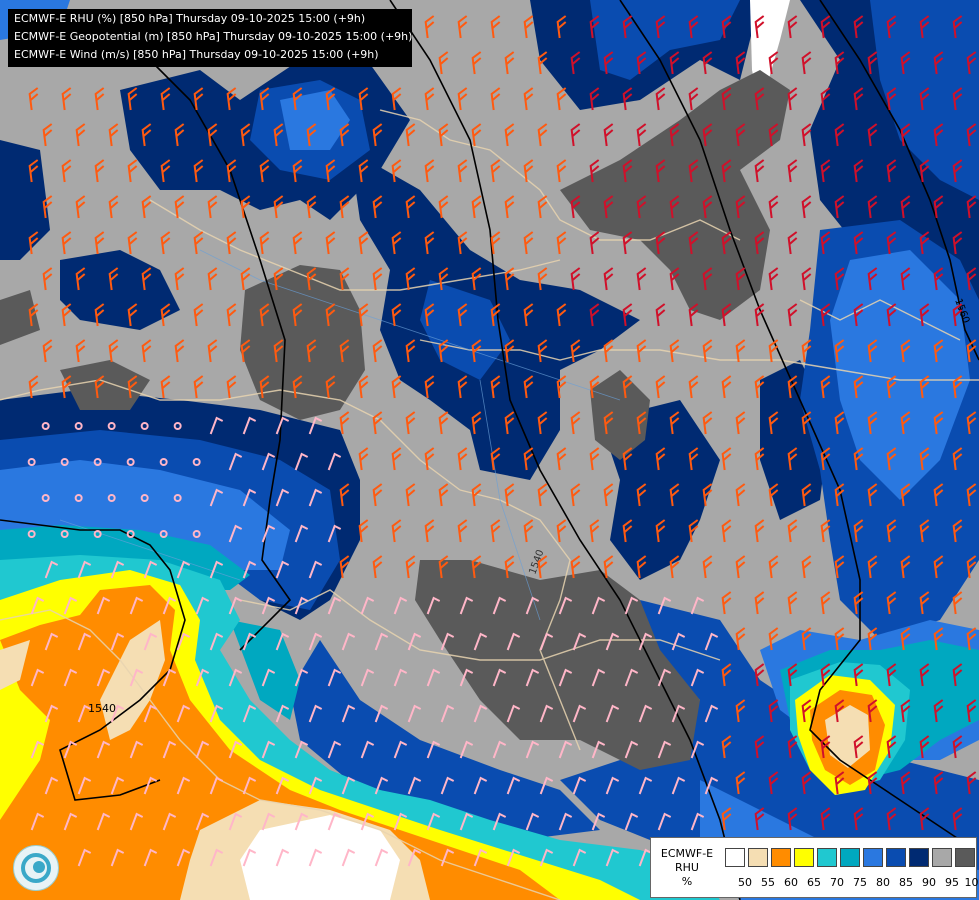 The width and height of the screenshot is (979, 900). Describe the element at coordinates (814, 867) in the screenshot. I see `legend: ECMWF-E RHU % 50 55 60 65 70 75 80 85 90 95 100` at that location.